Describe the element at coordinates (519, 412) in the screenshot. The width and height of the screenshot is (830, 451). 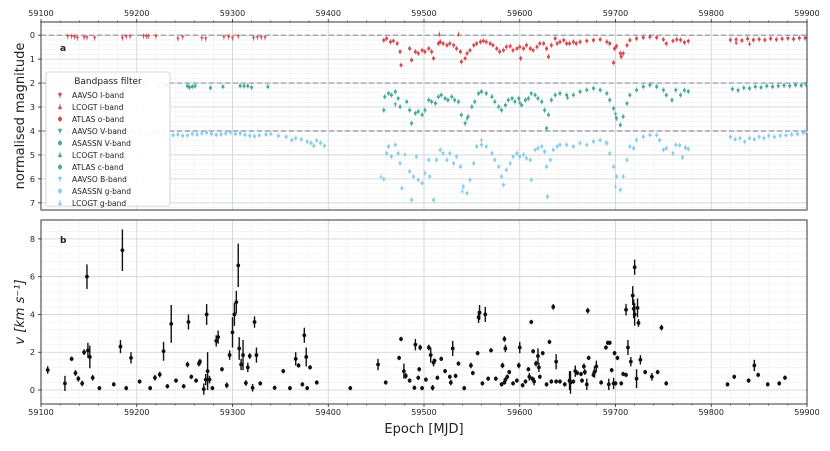
I see `x-tick-label: 59600` at that location.